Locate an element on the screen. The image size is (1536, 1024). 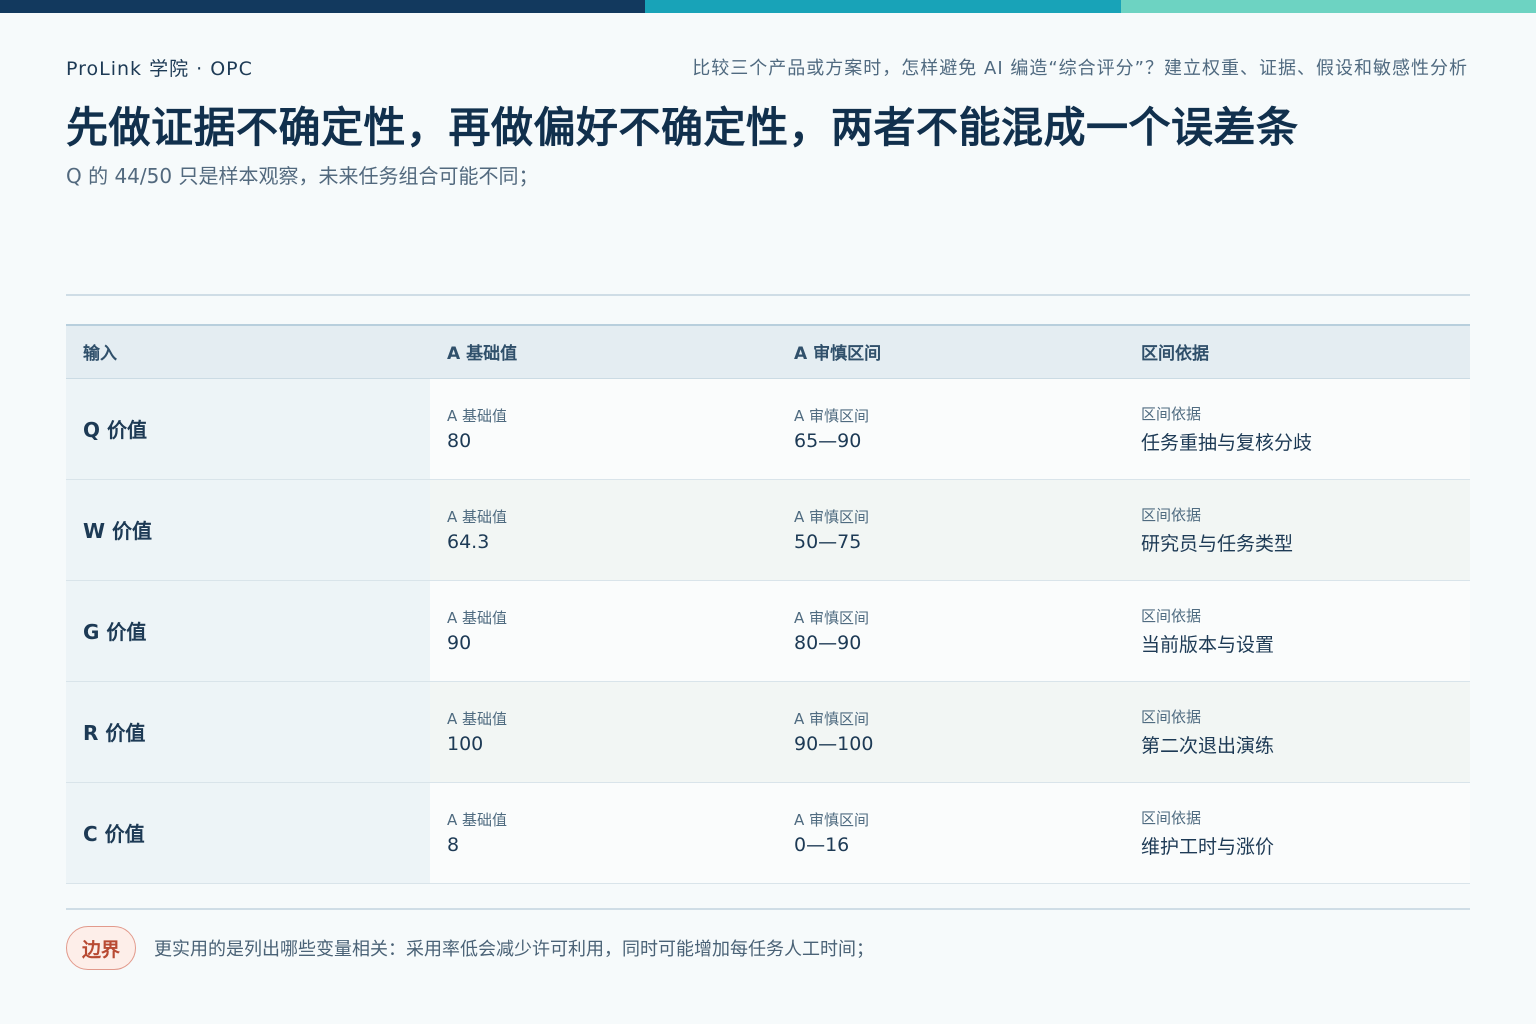
column-header-input: 输入 is located at coordinates (248, 351).